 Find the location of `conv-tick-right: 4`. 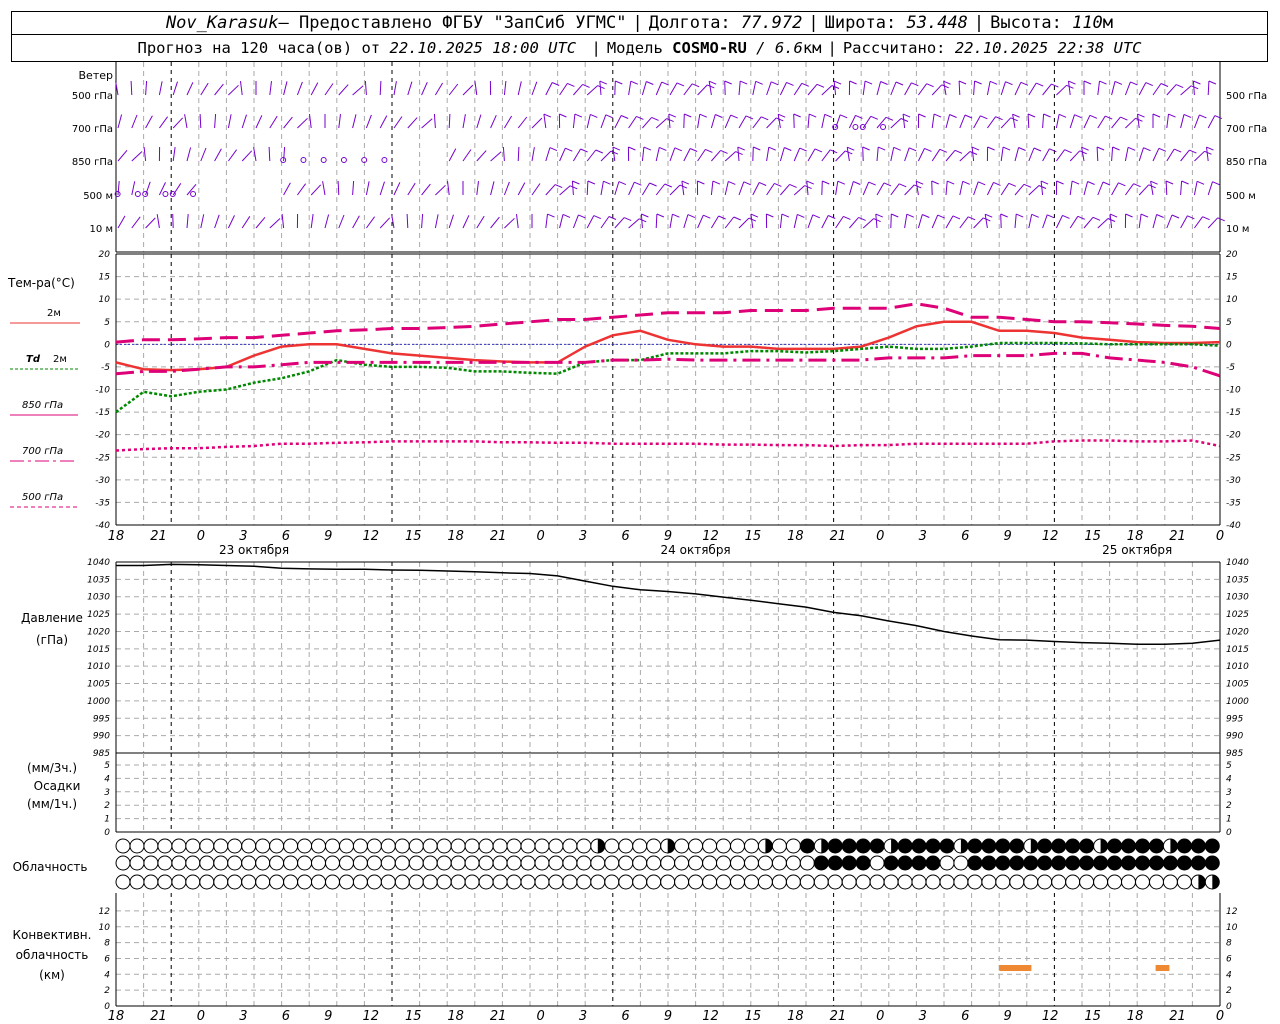

conv-tick-right: 4 is located at coordinates (1229, 975).